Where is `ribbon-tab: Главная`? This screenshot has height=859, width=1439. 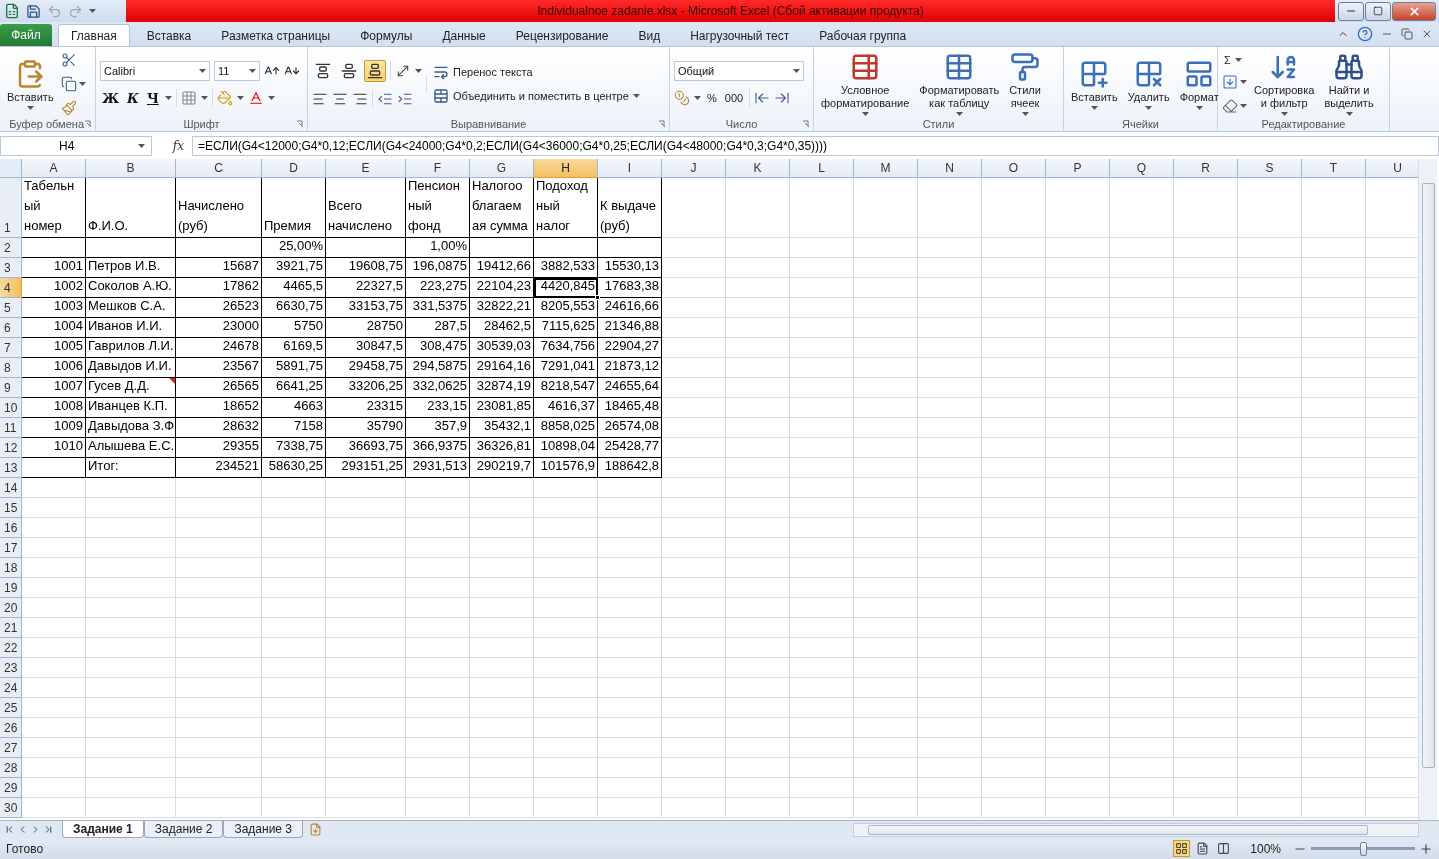
ribbon-tab: Главная is located at coordinates (94, 35).